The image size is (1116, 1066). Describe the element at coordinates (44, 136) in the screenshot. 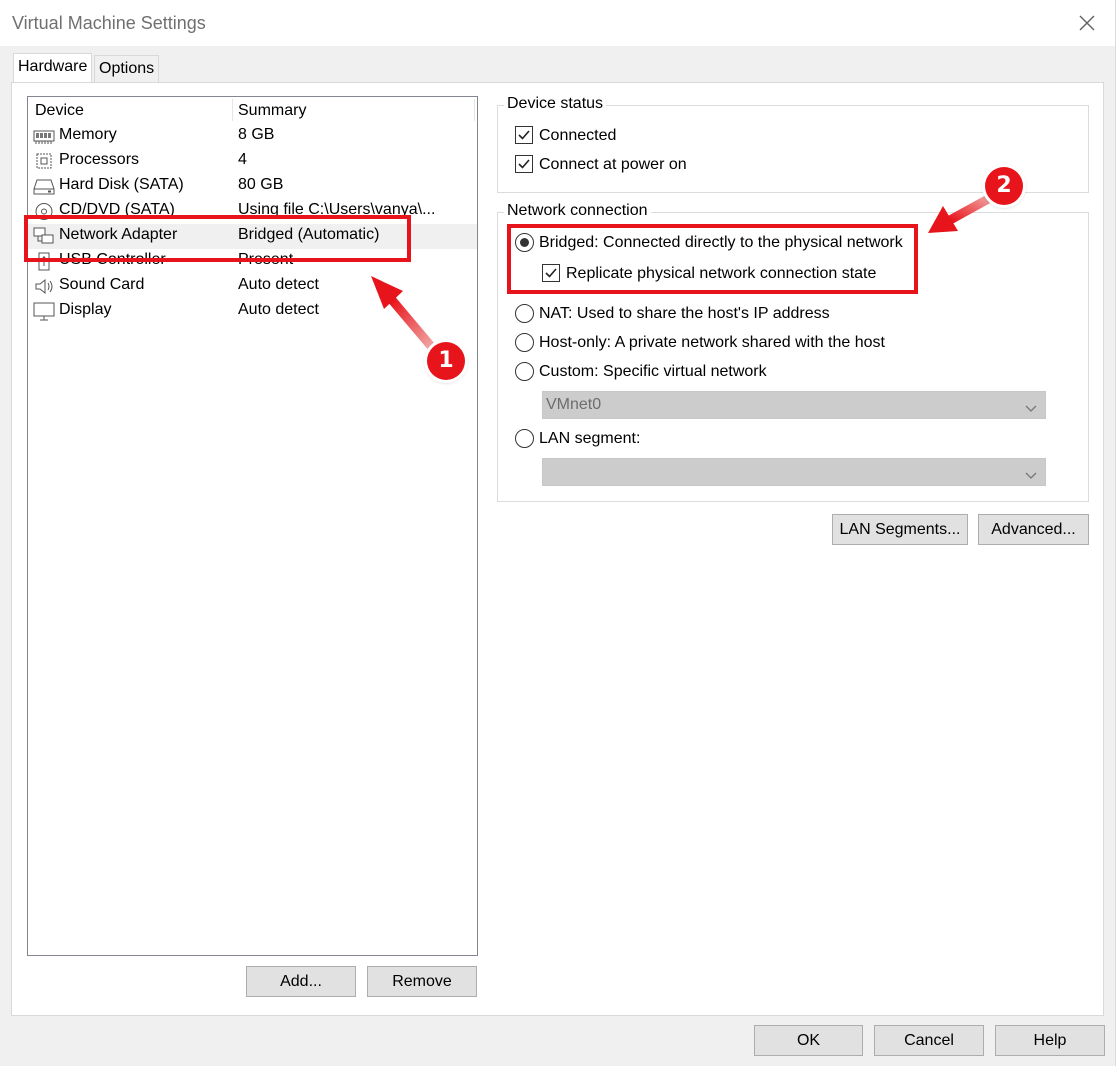

I see `memory-icon` at that location.